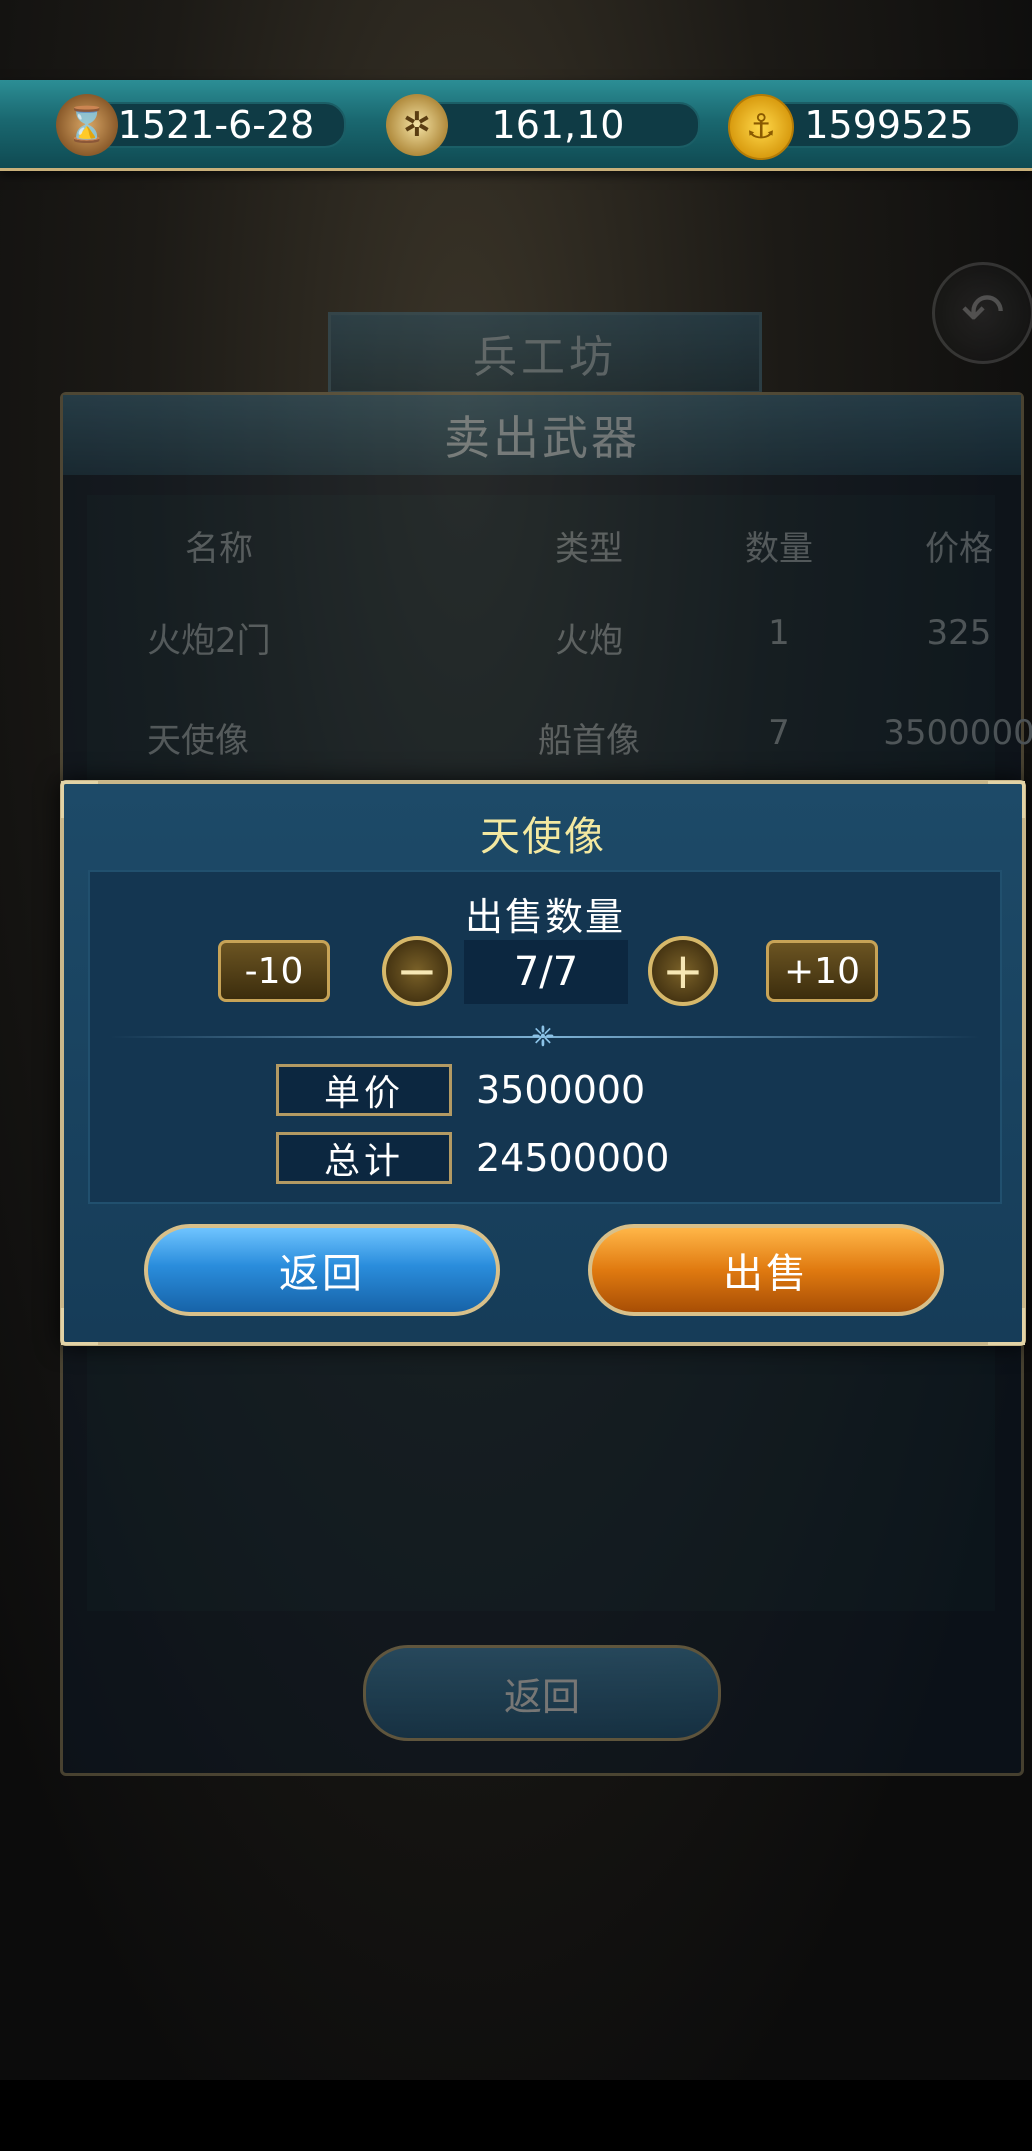 The image size is (1032, 2151). I want to click on row-price: 3500000, so click(957, 733).